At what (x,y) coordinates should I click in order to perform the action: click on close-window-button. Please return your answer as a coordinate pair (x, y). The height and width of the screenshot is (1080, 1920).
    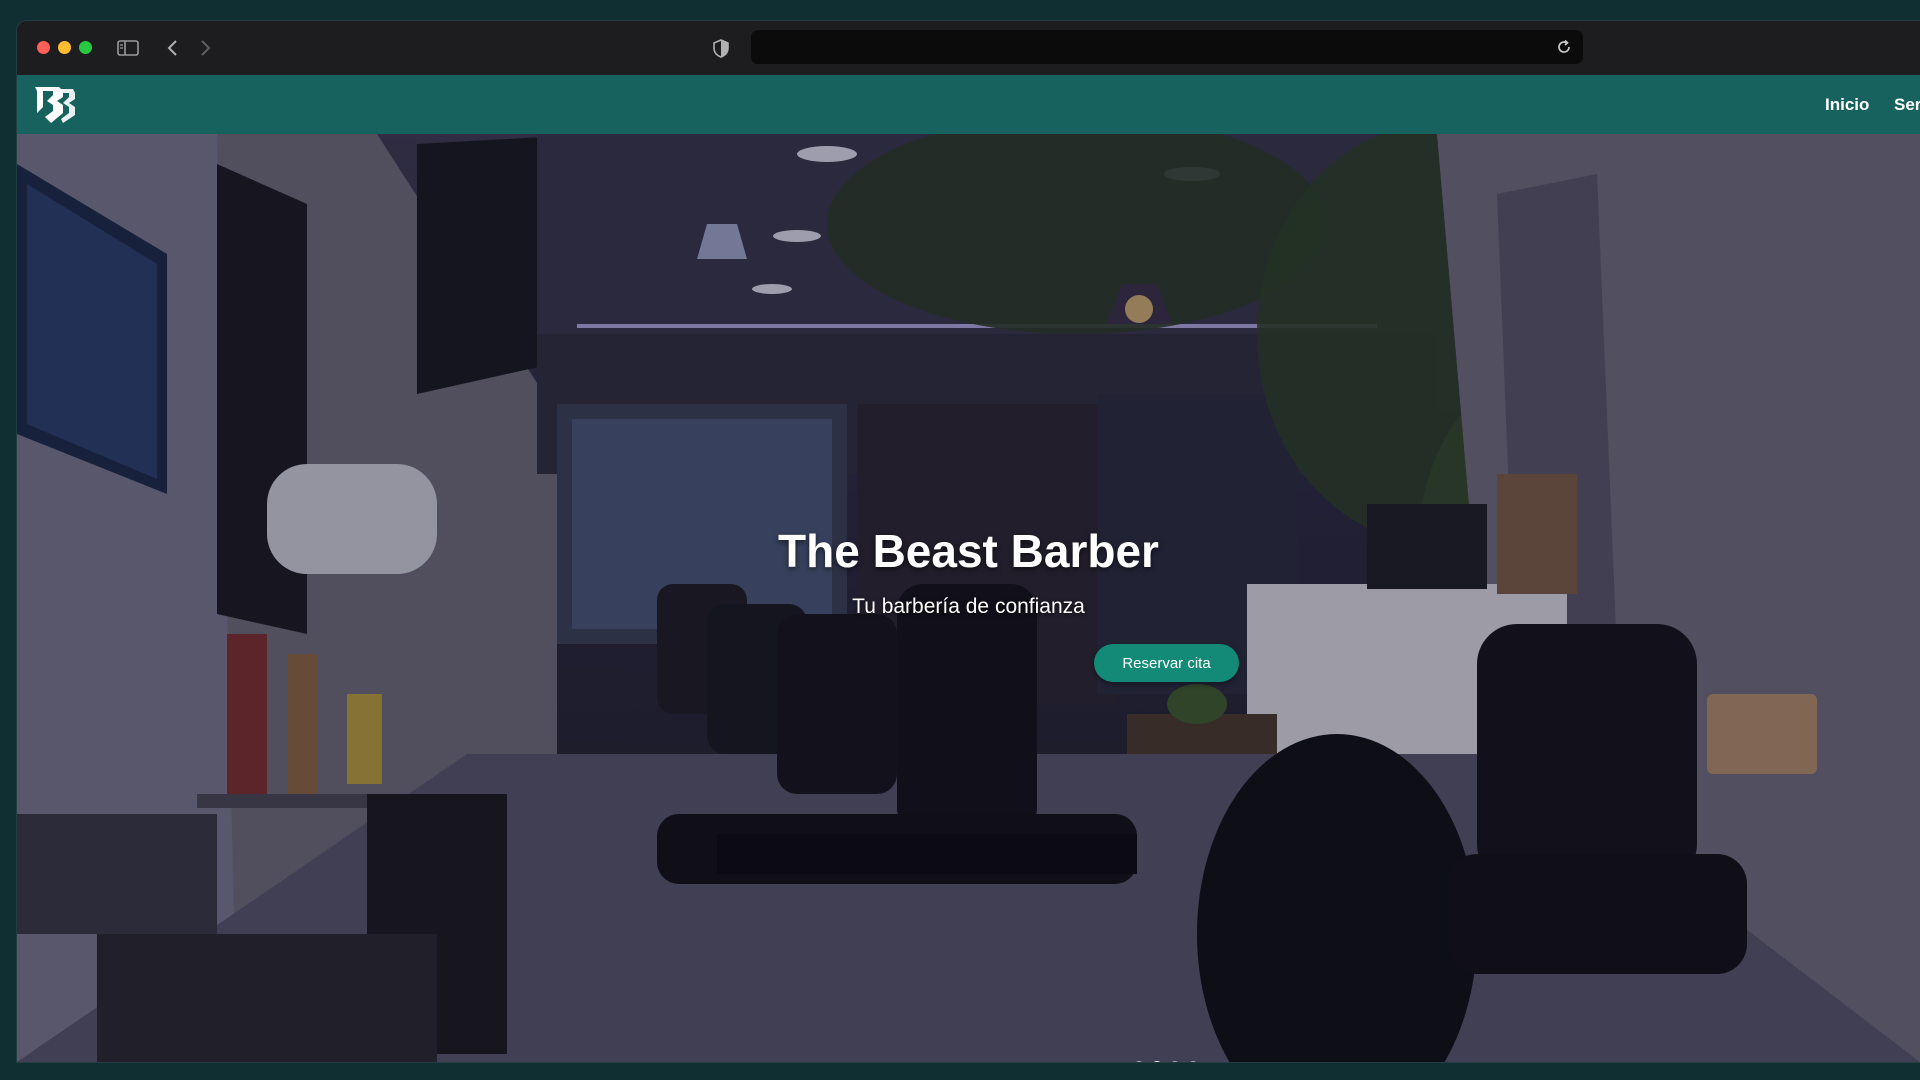
    Looking at the image, I should click on (43, 47).